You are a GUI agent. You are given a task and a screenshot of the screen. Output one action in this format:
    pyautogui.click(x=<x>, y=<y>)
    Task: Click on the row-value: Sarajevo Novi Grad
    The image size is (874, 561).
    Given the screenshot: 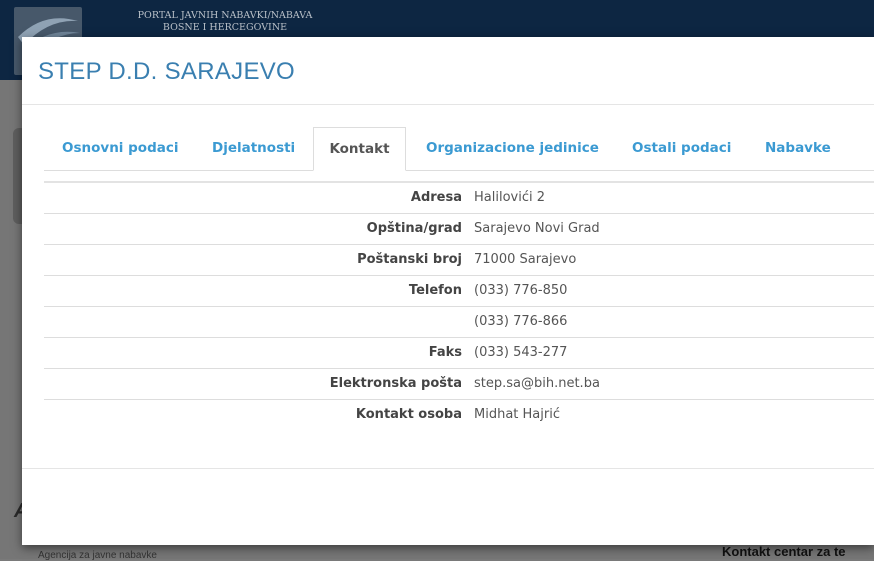 What is the action you would take?
    pyautogui.click(x=537, y=228)
    